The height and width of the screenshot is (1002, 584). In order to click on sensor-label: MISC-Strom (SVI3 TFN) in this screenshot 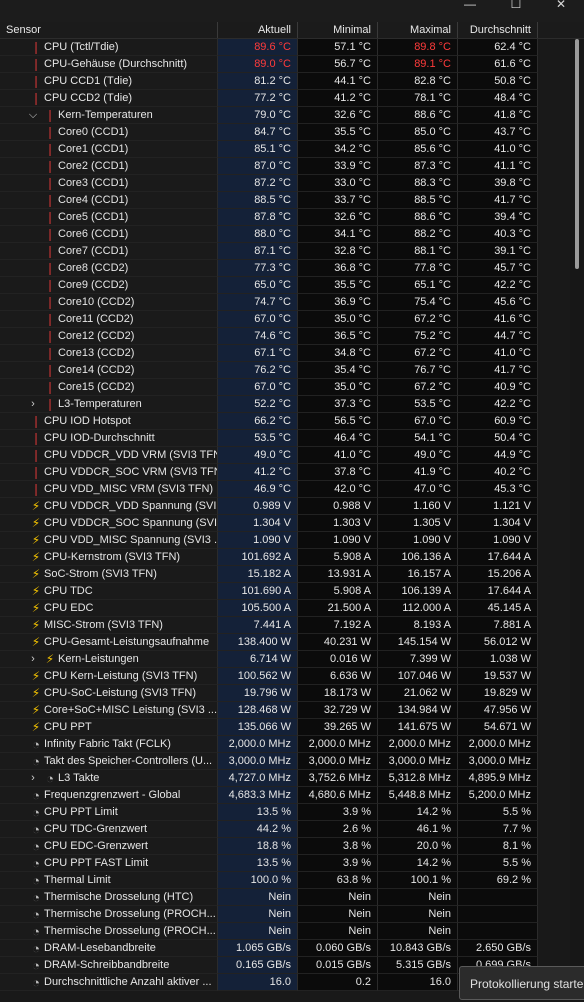, I will do `click(103, 625)`.